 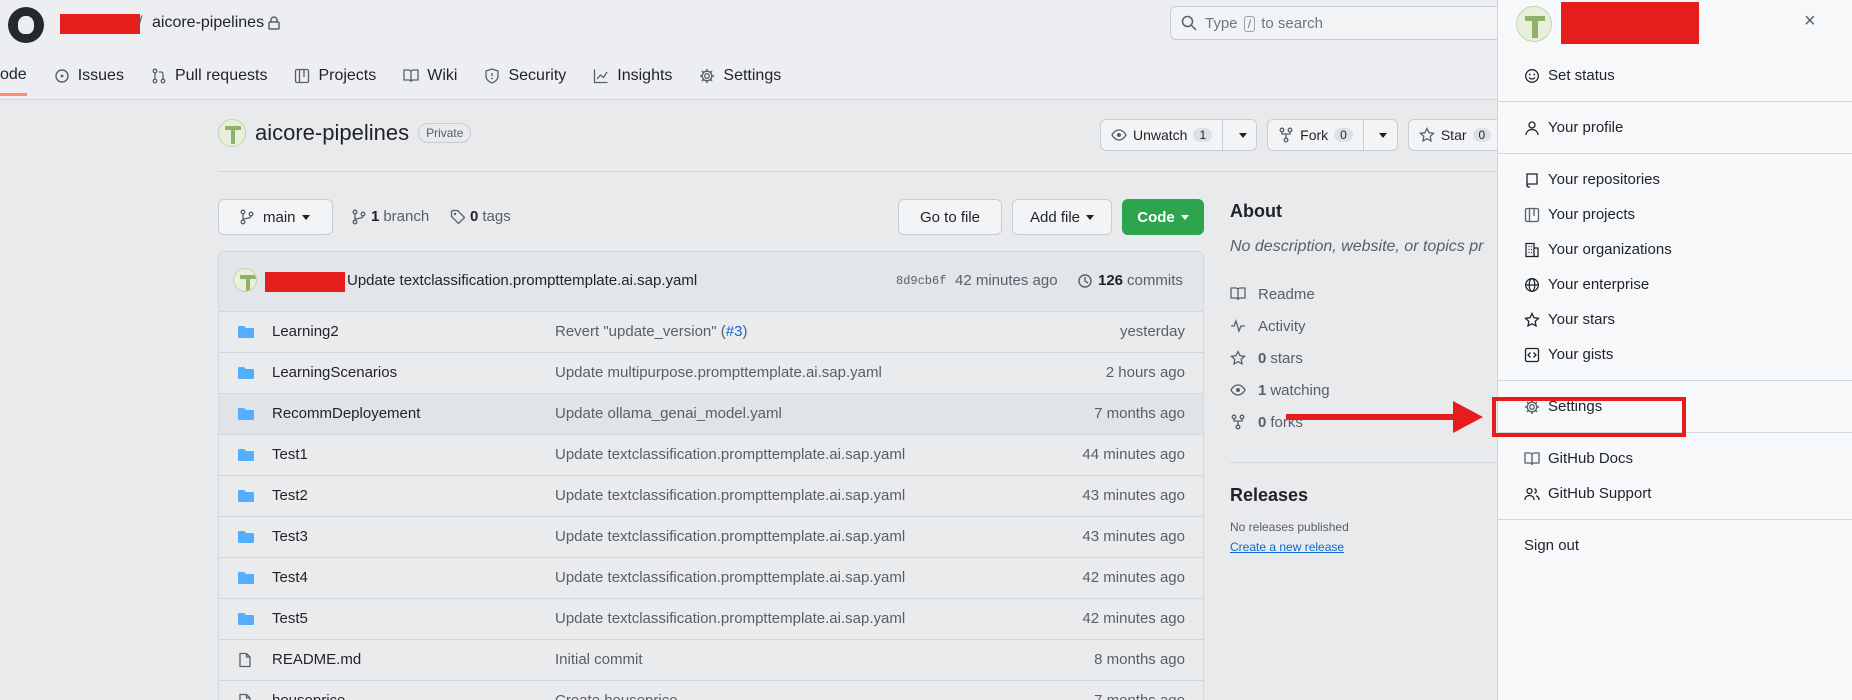 What do you see at coordinates (1675, 179) in the screenshot?
I see `menu-item-your-repositories: Your repositories` at bounding box center [1675, 179].